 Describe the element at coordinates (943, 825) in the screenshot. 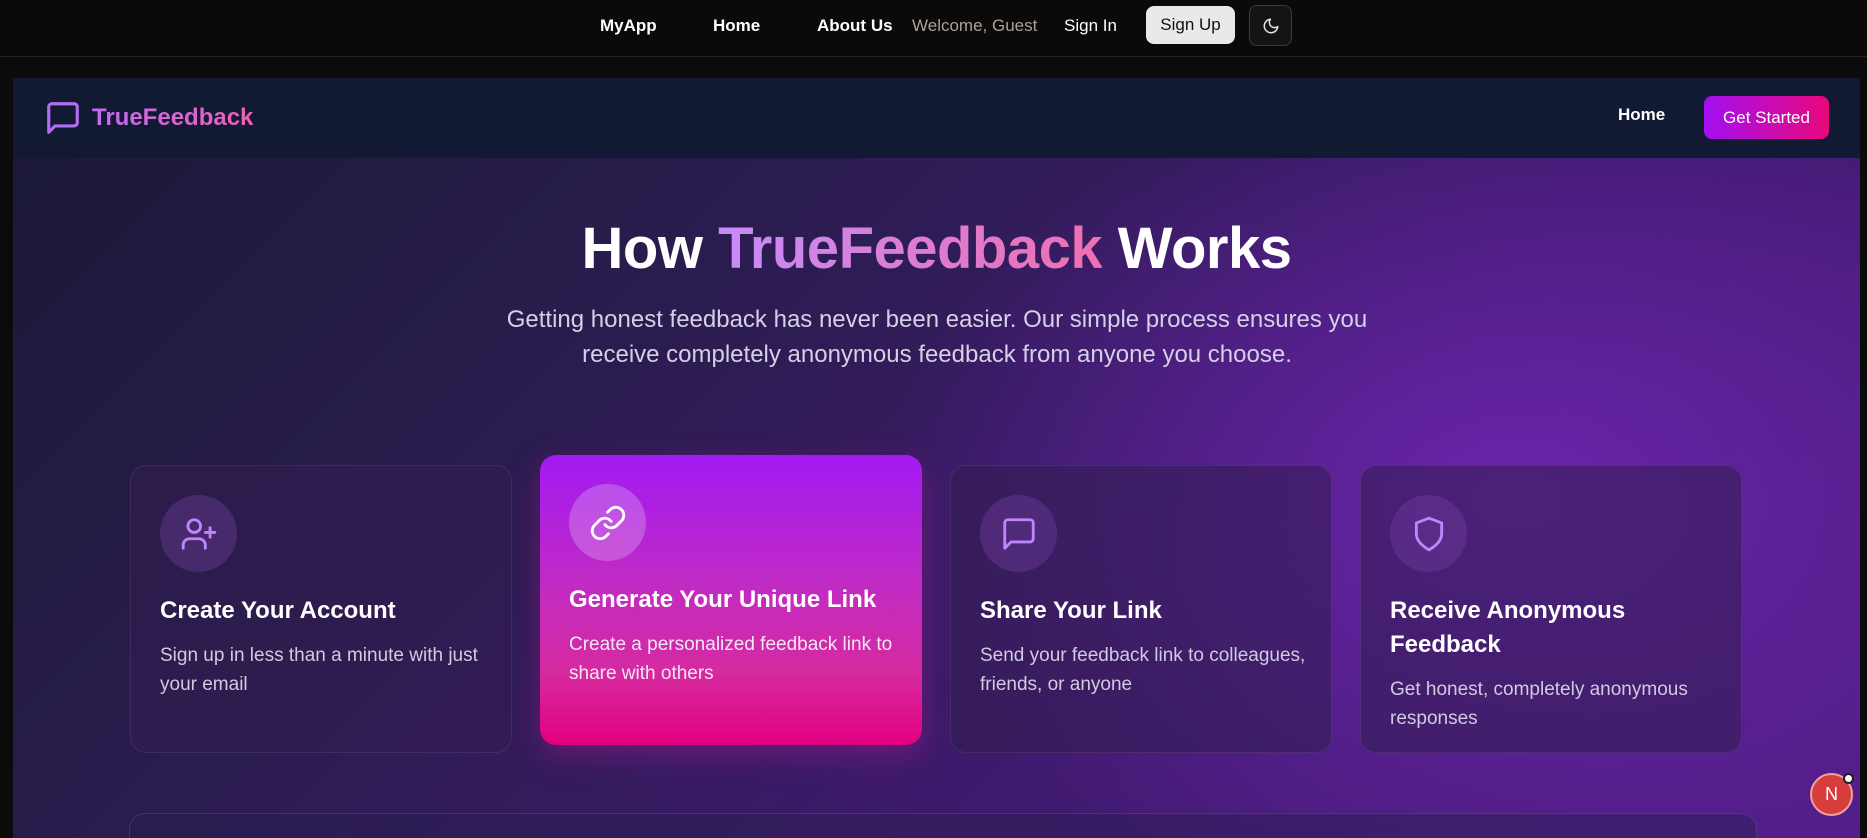

I see `next-section-panel` at that location.